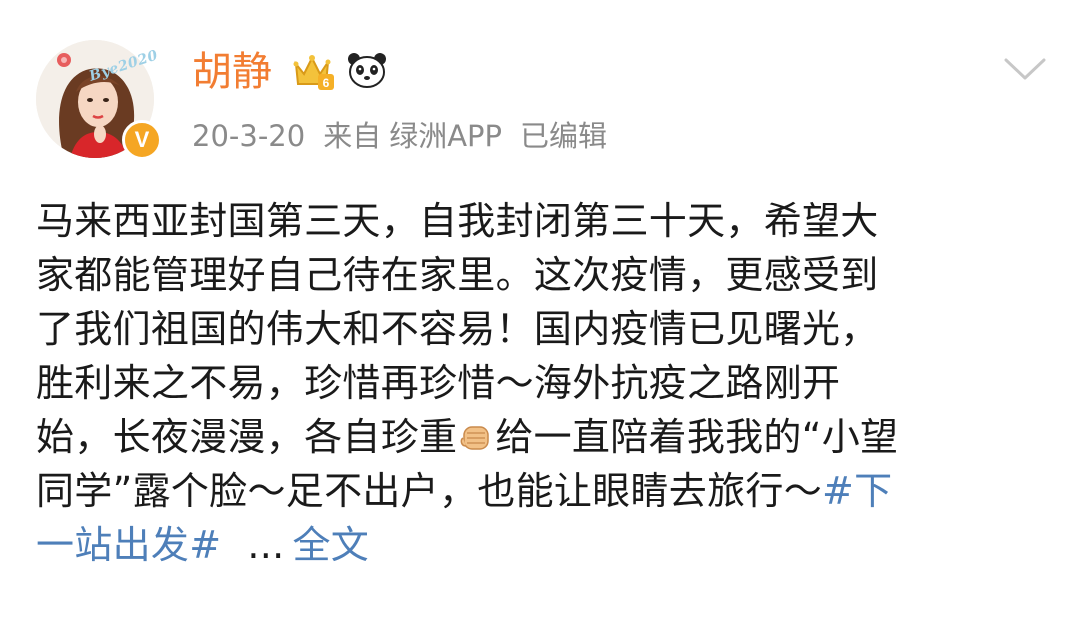  I want to click on verified-v-icon: V, so click(142, 140).